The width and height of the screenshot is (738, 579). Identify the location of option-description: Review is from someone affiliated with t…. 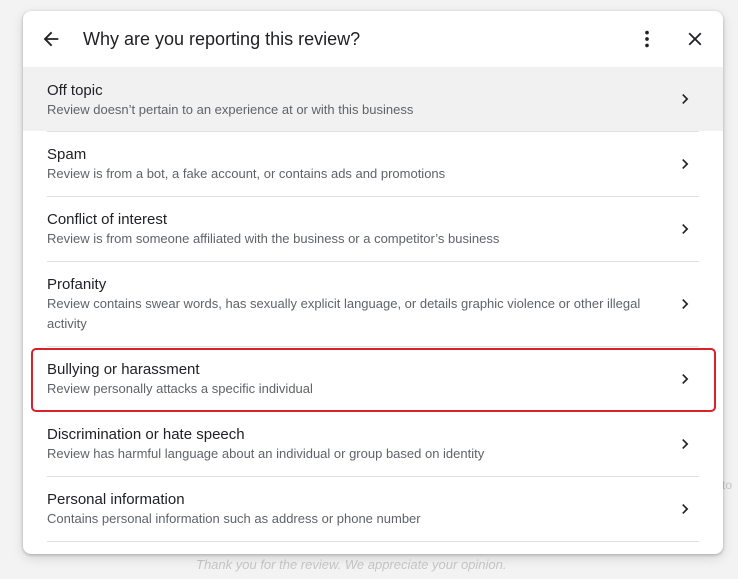
(273, 238).